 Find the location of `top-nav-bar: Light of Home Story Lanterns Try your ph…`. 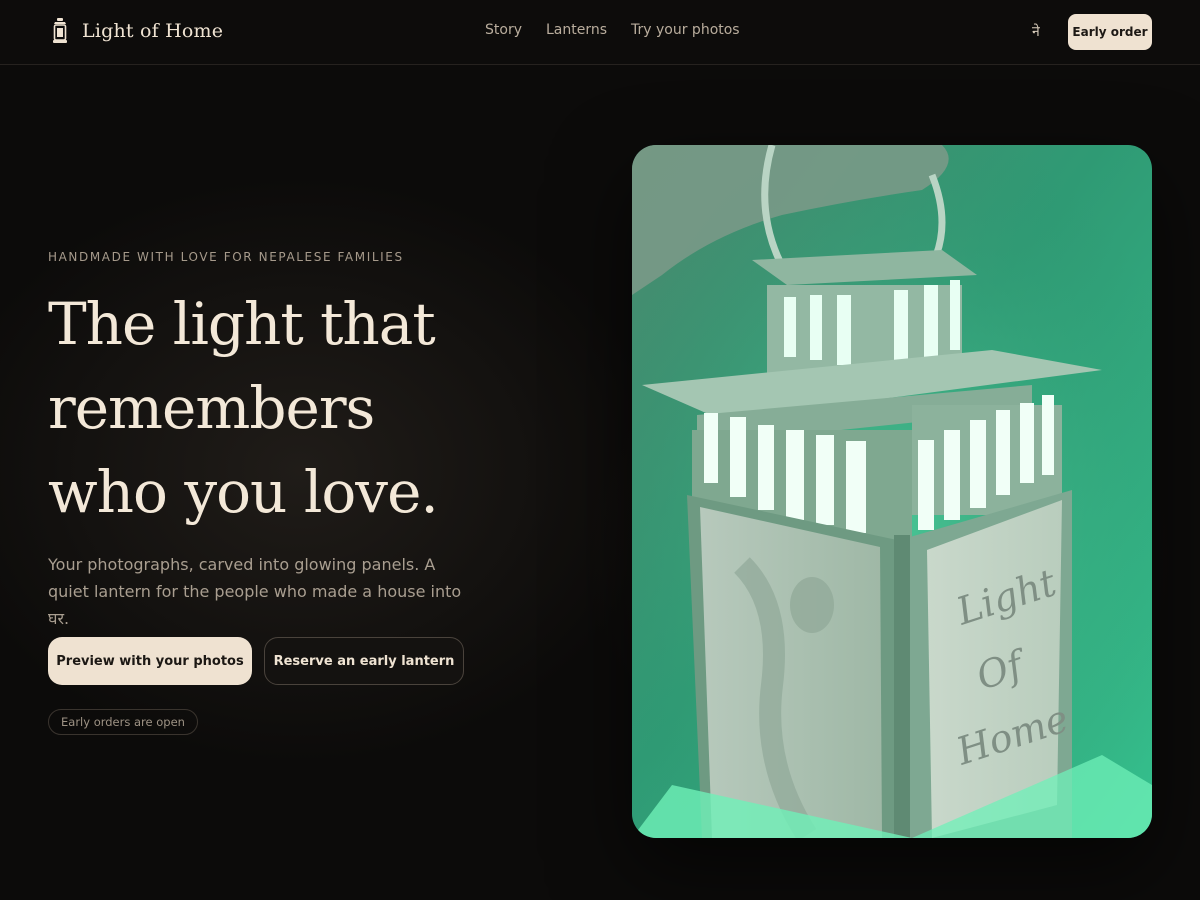

top-nav-bar: Light of Home Story Lanterns Try your ph… is located at coordinates (600, 32).